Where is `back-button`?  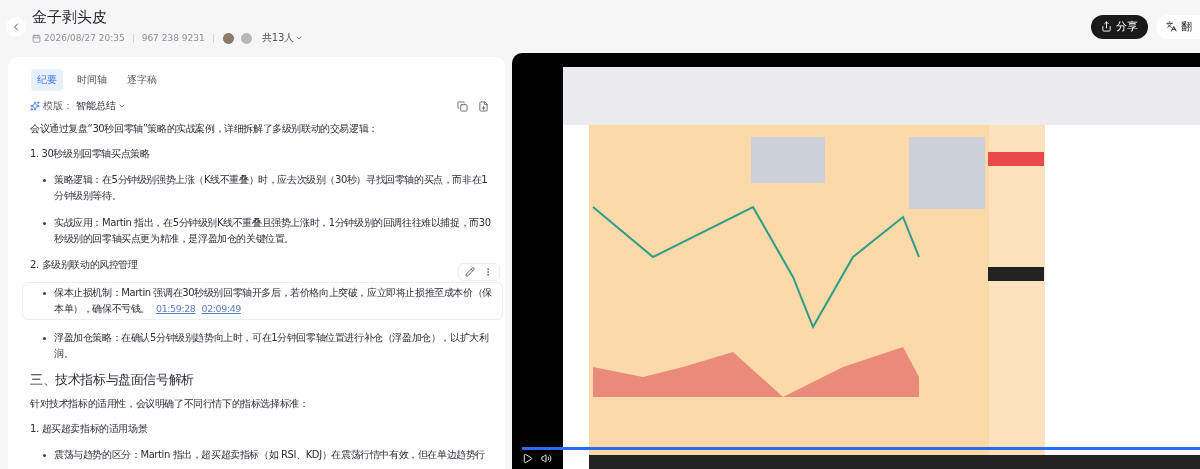 back-button is located at coordinates (16, 26).